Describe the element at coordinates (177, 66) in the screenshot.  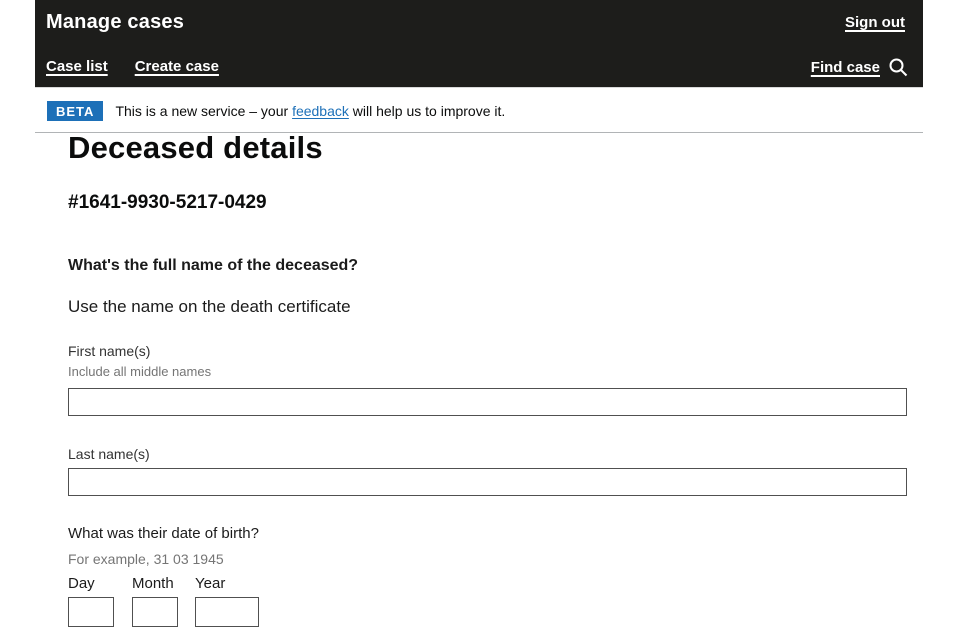
I see `nav-create-case: Create case` at that location.